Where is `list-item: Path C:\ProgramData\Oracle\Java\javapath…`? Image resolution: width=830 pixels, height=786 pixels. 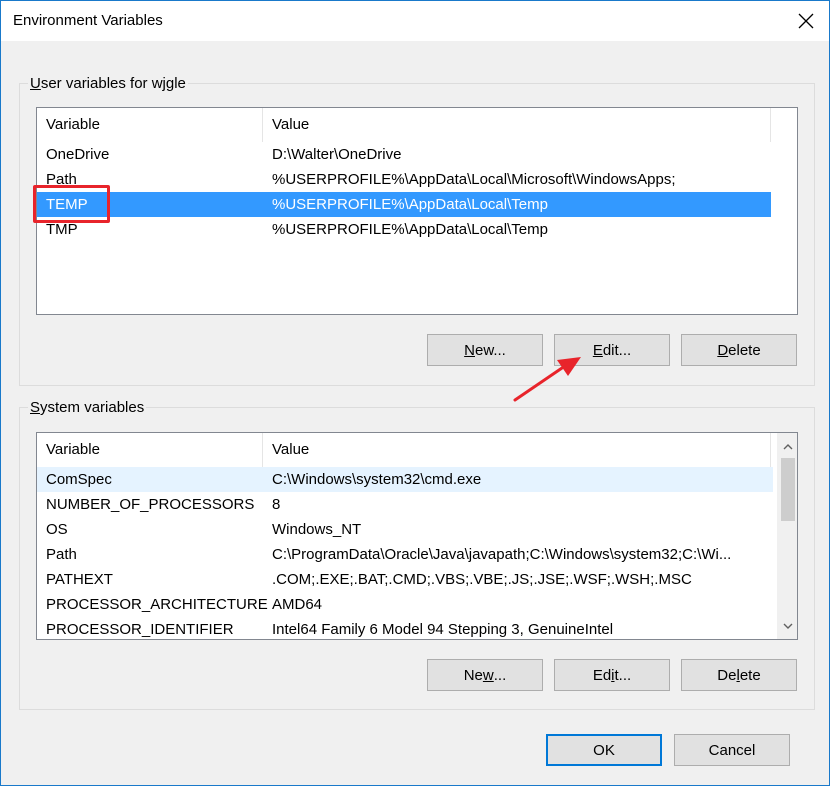
list-item: Path C:\ProgramData\Oracle\Java\javapath… is located at coordinates (417, 554).